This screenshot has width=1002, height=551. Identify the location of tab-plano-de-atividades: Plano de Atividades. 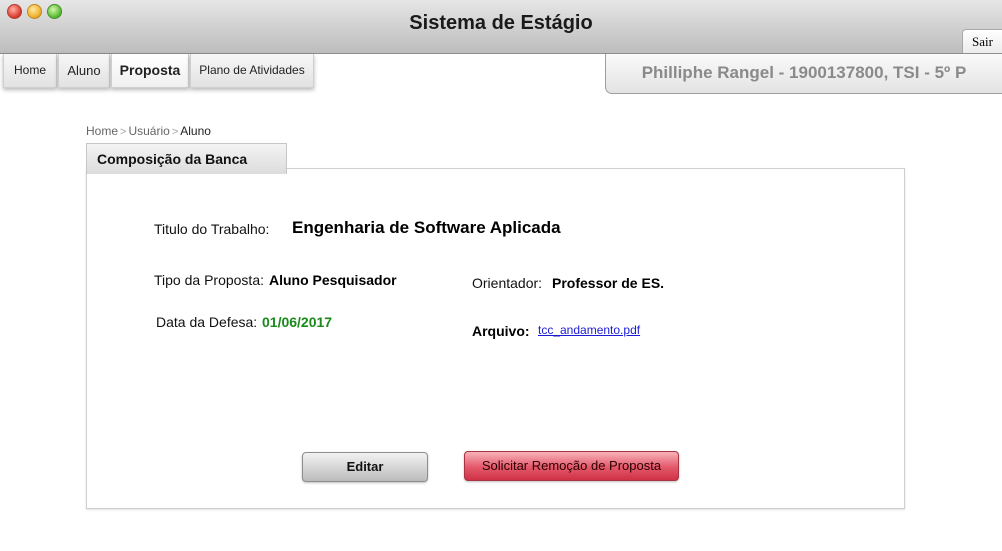
(252, 71).